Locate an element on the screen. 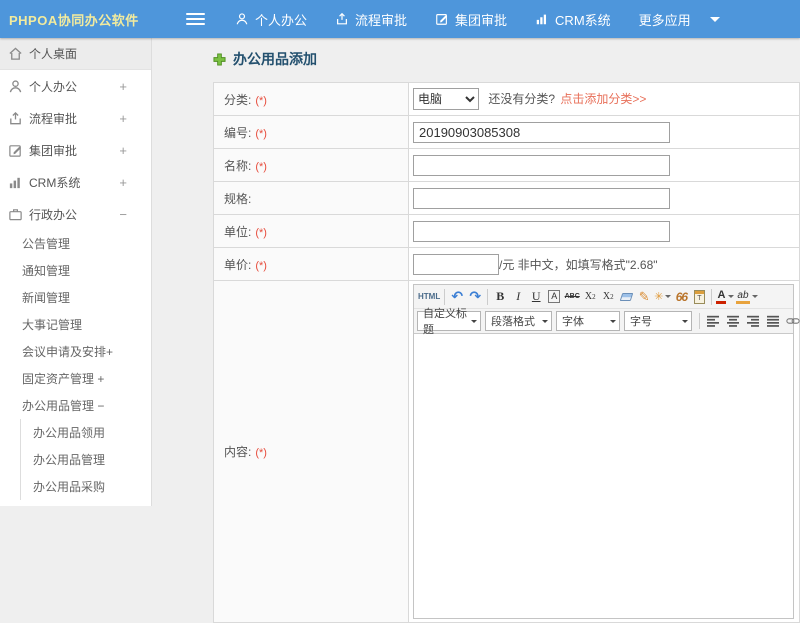 Image resolution: width=800 pixels, height=623 pixels. nav-personal-office: 个人办公 is located at coordinates (271, 19).